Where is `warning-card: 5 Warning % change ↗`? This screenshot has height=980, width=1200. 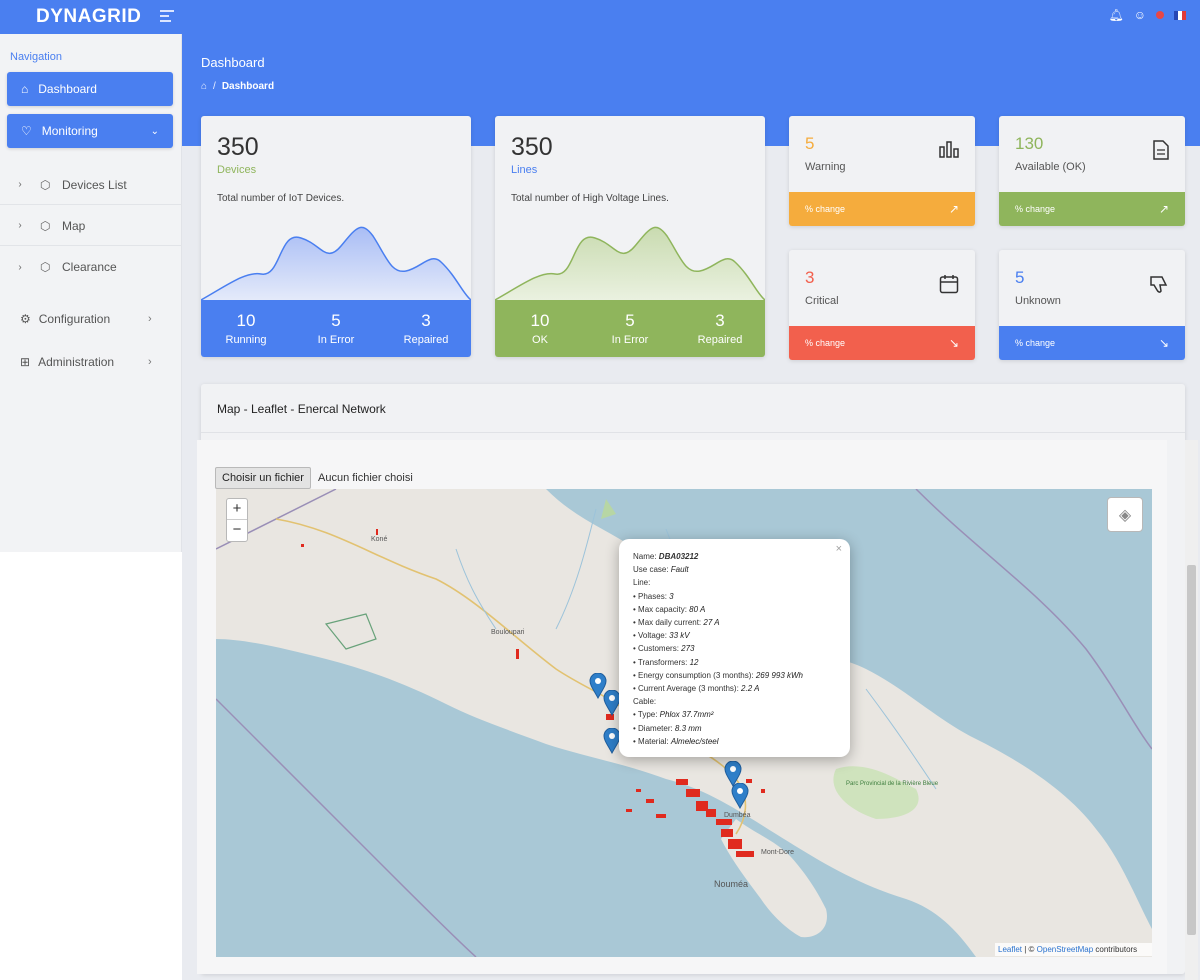
warning-card: 5 Warning % change ↗ is located at coordinates (882, 171).